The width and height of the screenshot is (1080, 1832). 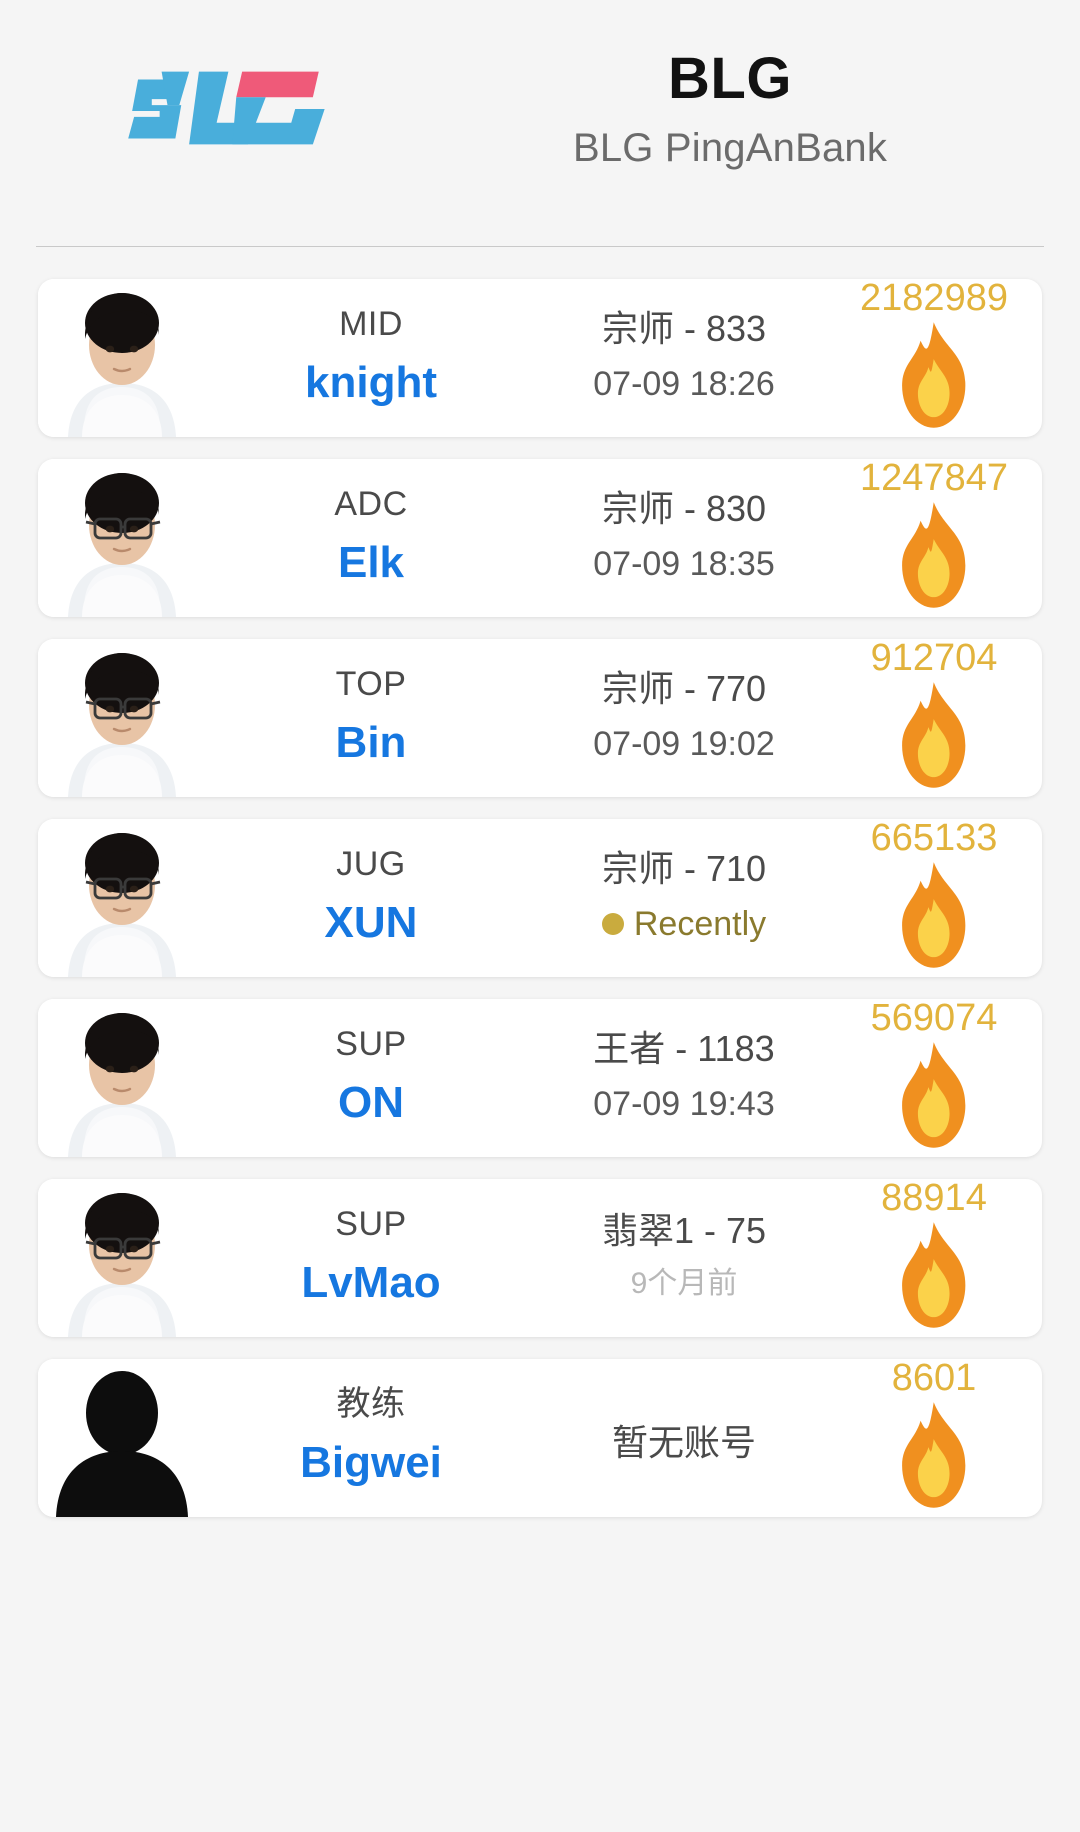 I want to click on player-identity: JUG XUN, so click(x=371, y=898).